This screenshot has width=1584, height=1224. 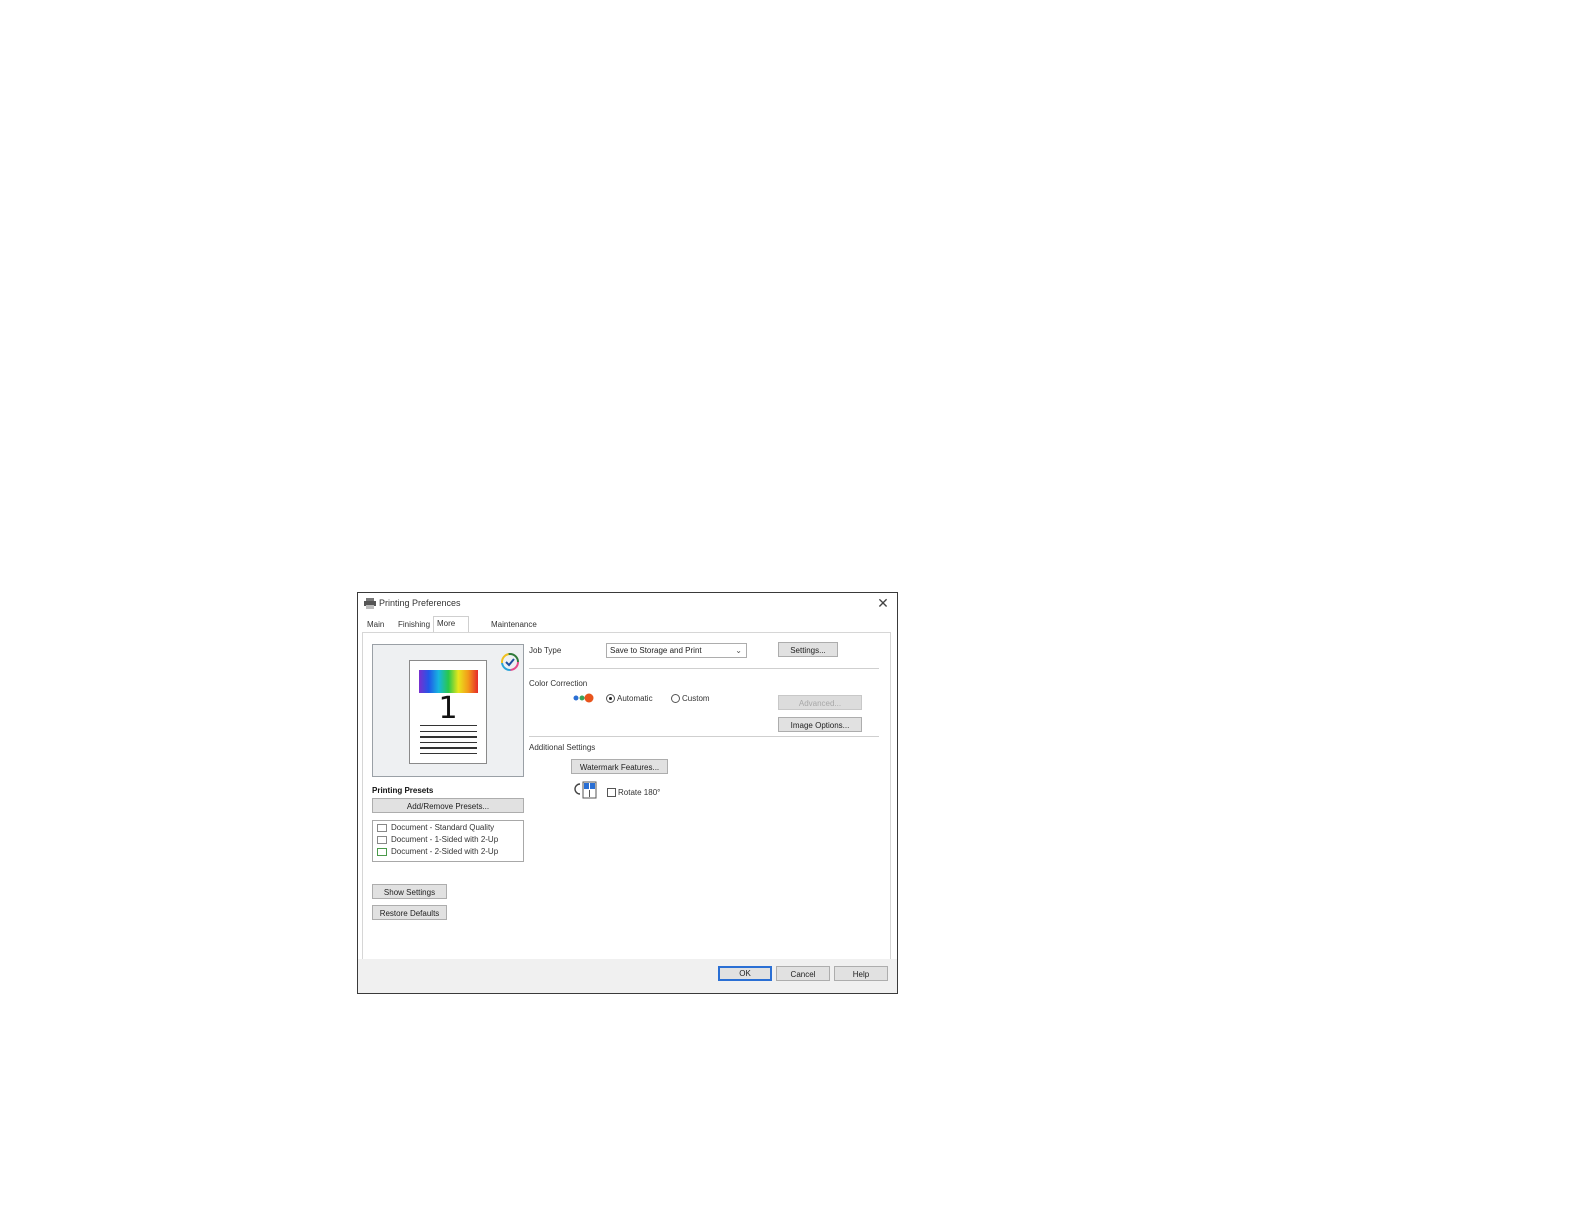 I want to click on preview-page-number: 1, so click(x=448, y=708).